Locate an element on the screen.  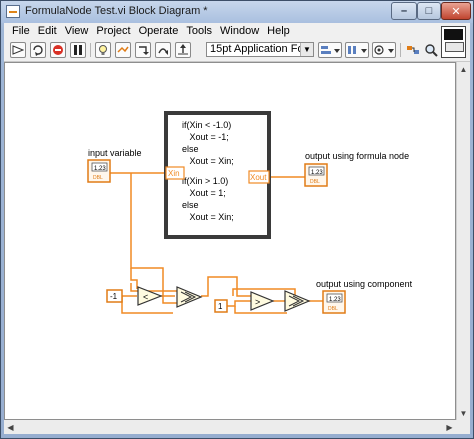
constant-neg-one: -1 is located at coordinates (114, 296).